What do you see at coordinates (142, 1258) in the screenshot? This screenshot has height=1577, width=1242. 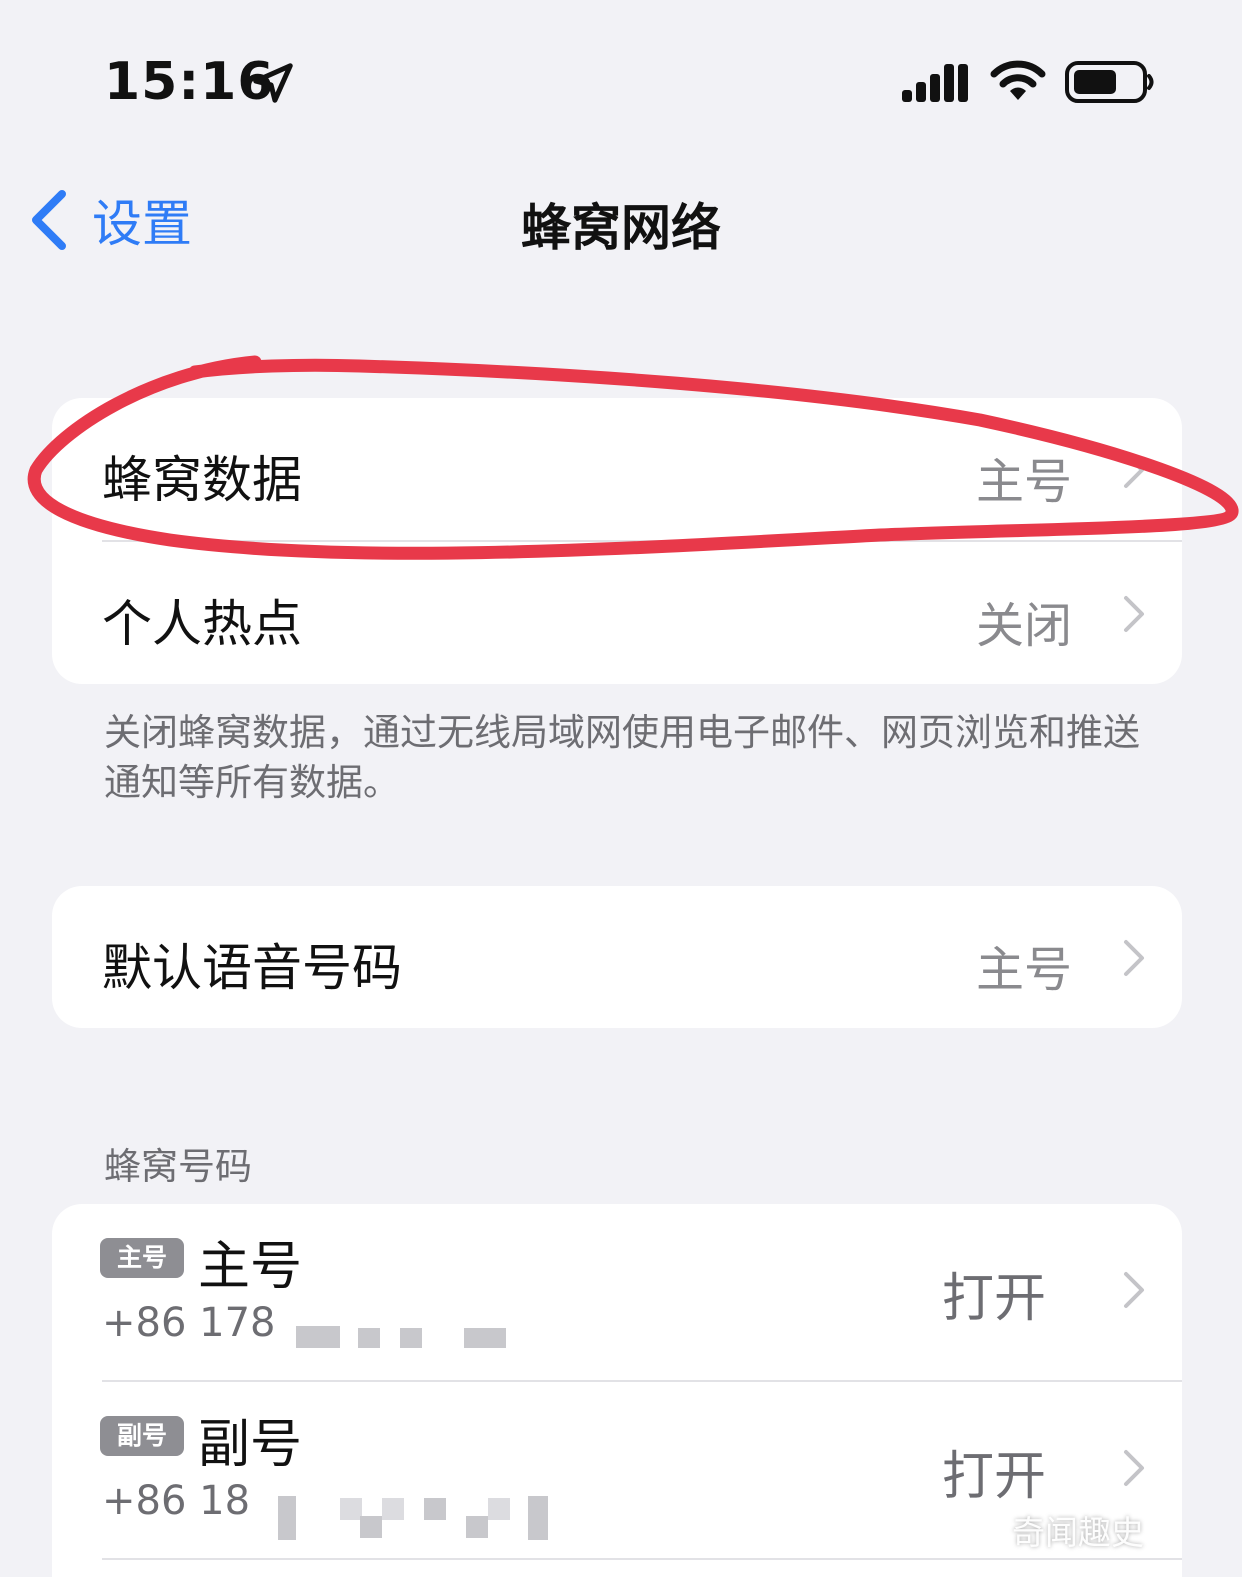 I see `primary-line-badge: 主号` at bounding box center [142, 1258].